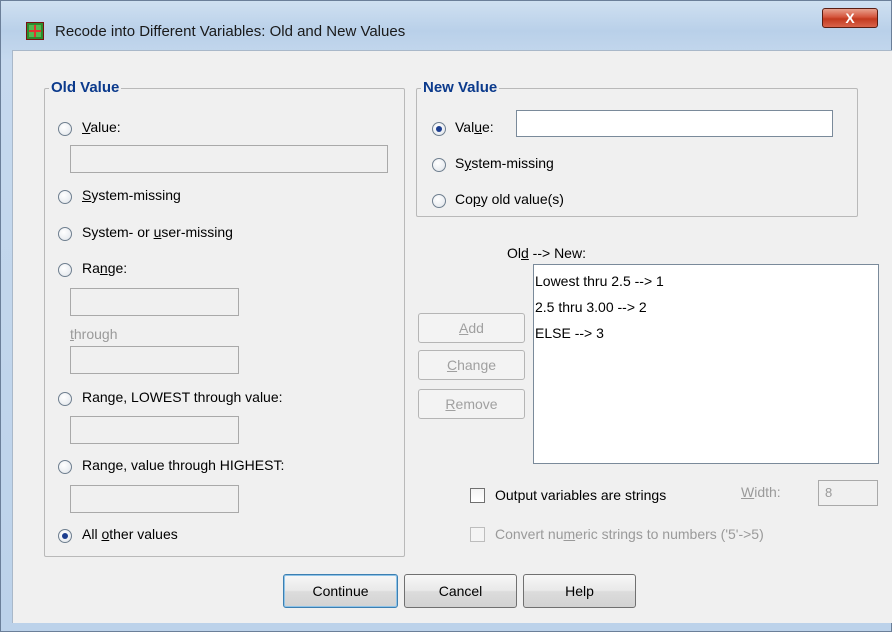 The height and width of the screenshot is (632, 892). What do you see at coordinates (477, 495) in the screenshot?
I see `output-strings-checkbox` at bounding box center [477, 495].